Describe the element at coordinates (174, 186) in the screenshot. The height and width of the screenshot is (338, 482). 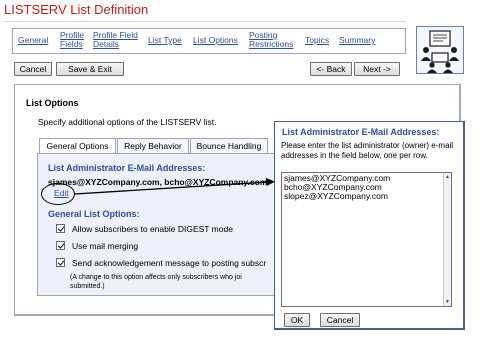
I see `callout-arrow-icon` at that location.